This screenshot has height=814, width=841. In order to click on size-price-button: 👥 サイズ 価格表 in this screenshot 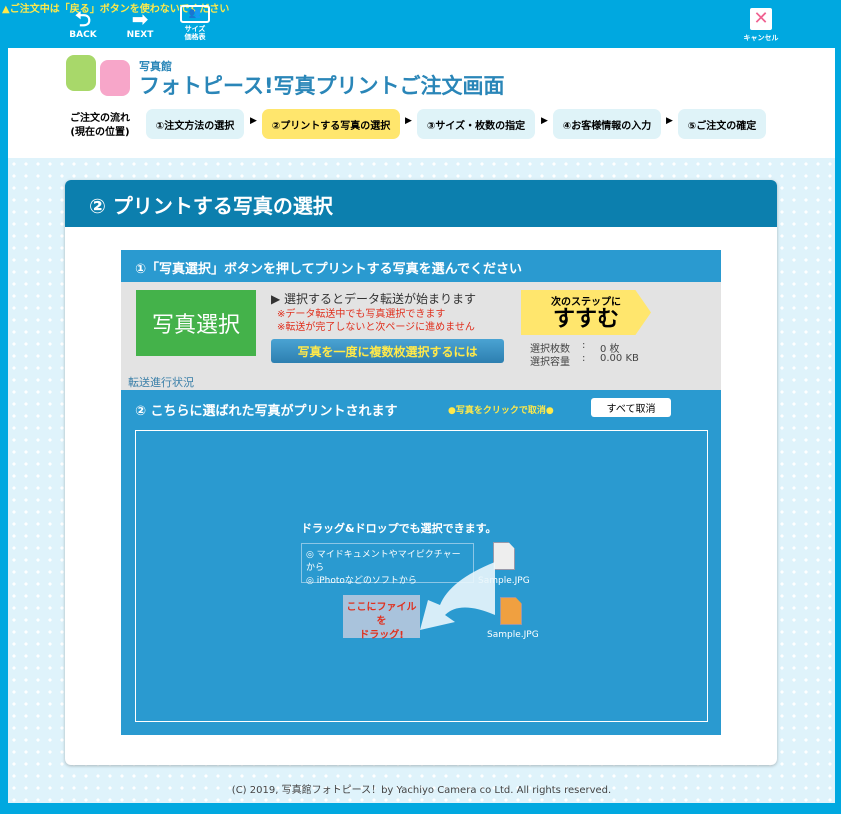, I will do `click(195, 23)`.